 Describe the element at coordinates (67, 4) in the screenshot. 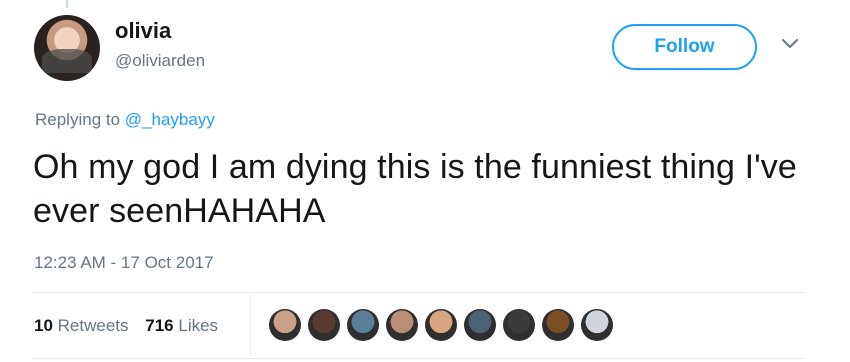

I see `thread-line` at that location.